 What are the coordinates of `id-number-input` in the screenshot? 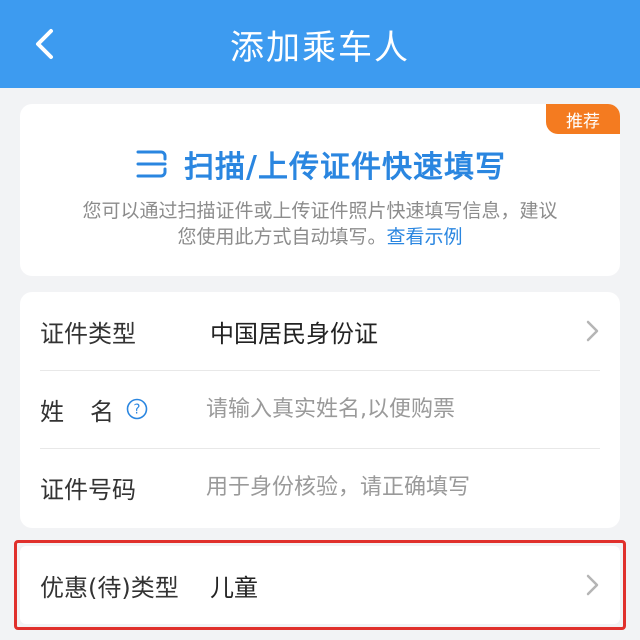 It's located at (396, 487).